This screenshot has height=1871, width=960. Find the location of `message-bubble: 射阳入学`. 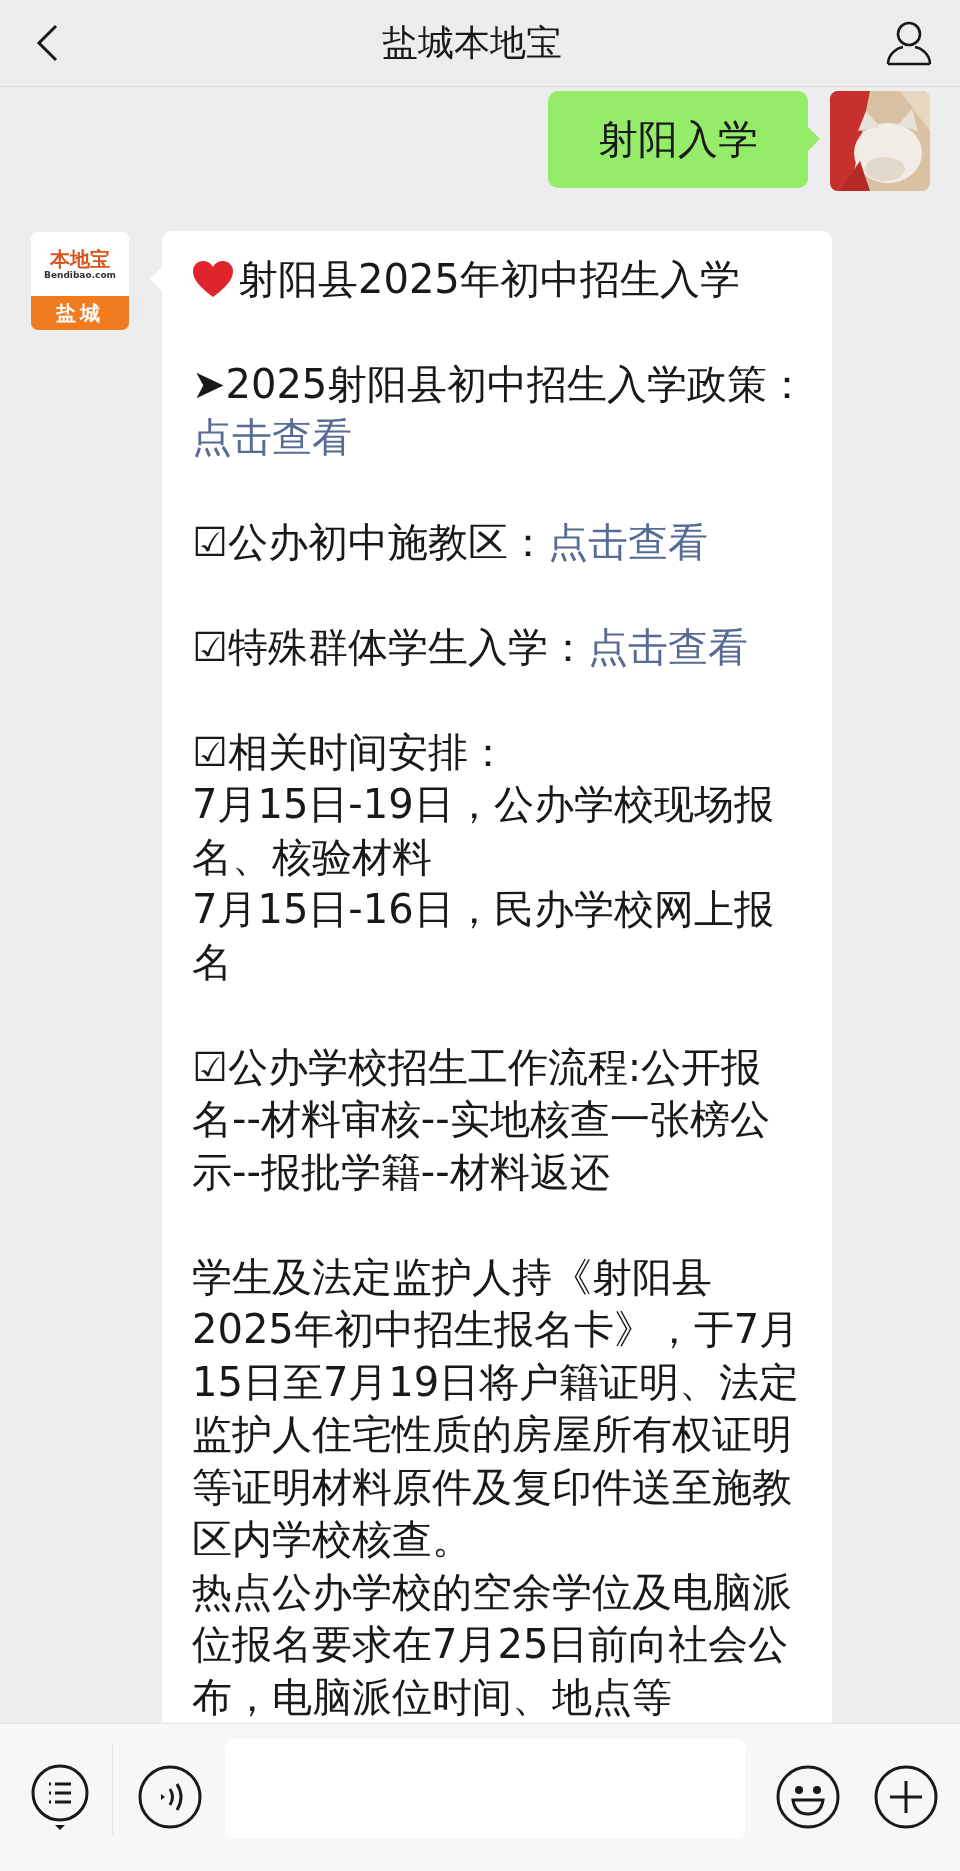

message-bubble: 射阳入学 is located at coordinates (678, 139).